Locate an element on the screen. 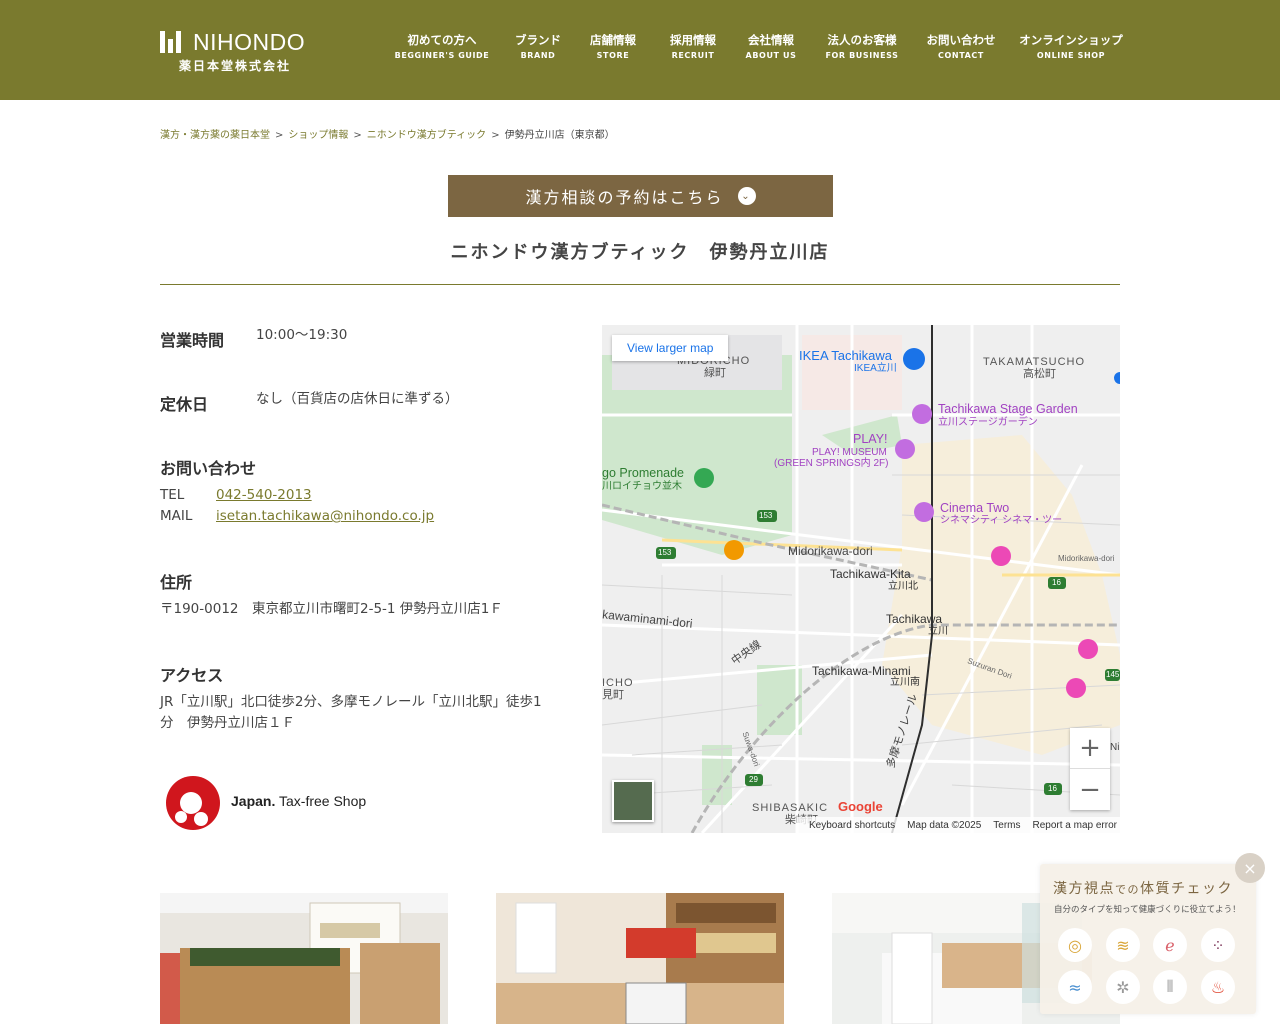 The width and height of the screenshot is (1280, 1024). nav-recruit: 採用情報 RECRUIT is located at coordinates (693, 46).